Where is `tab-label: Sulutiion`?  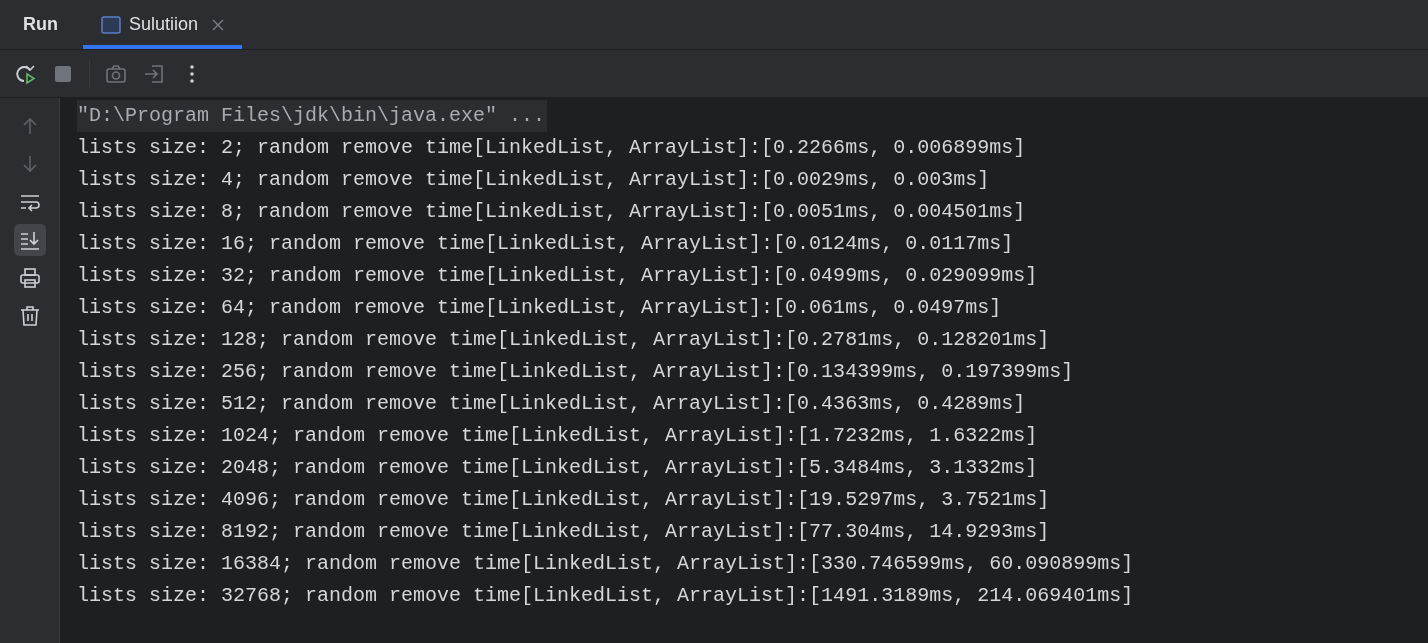 tab-label: Sulutiion is located at coordinates (164, 24).